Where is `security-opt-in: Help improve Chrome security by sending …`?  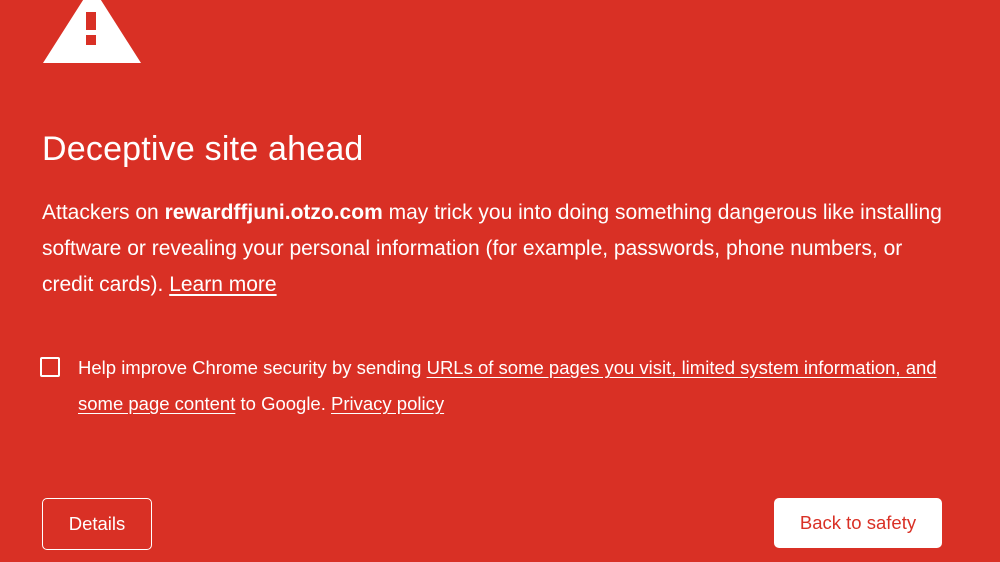
security-opt-in: Help improve Chrome security by sending … is located at coordinates (490, 386).